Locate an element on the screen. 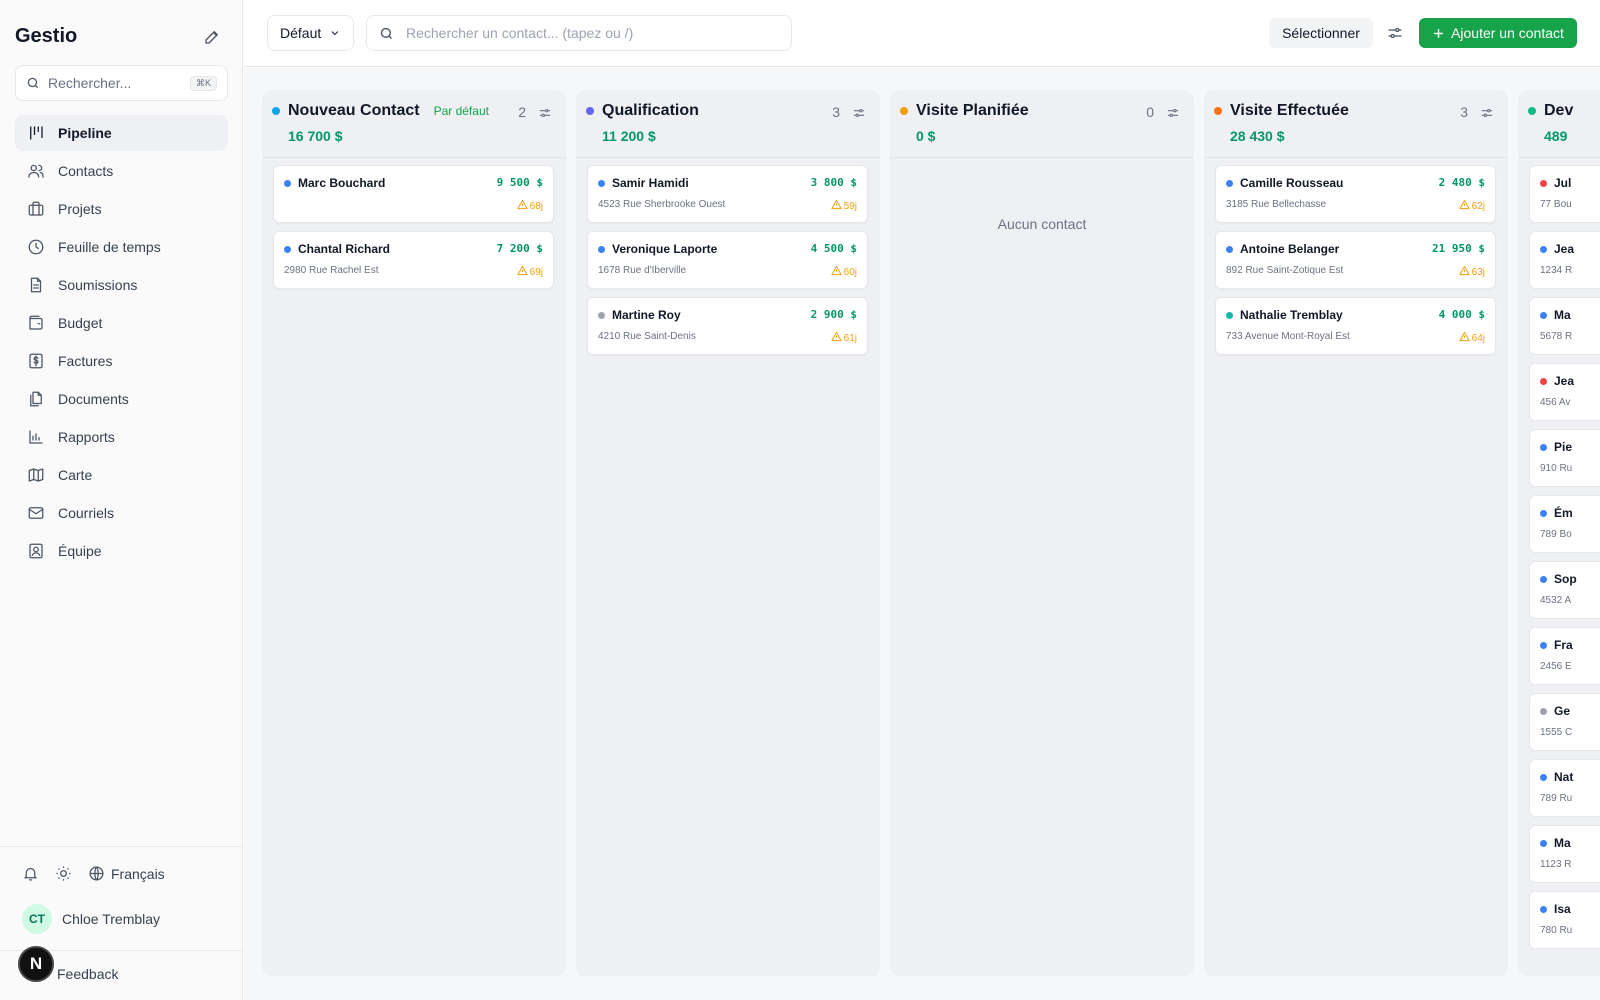  sidebar-item-rapports: Rapports is located at coordinates (121, 437).